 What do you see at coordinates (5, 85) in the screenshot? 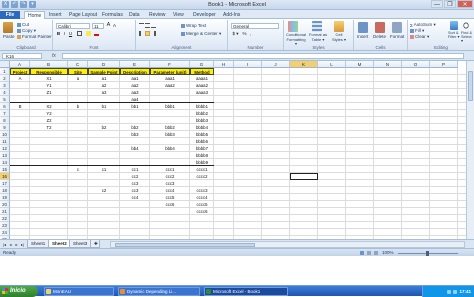
I see `row-header-3: 3` at bounding box center [5, 85].